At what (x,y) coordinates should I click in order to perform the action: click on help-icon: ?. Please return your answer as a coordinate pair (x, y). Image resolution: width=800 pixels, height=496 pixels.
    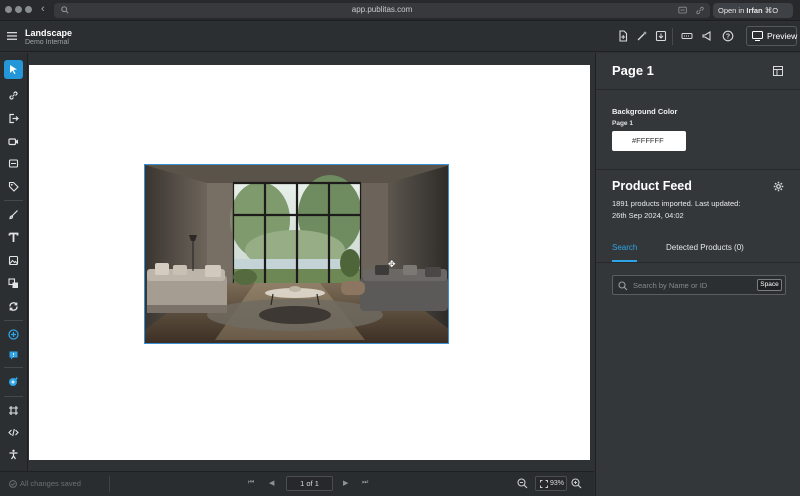
    Looking at the image, I should click on (728, 36).